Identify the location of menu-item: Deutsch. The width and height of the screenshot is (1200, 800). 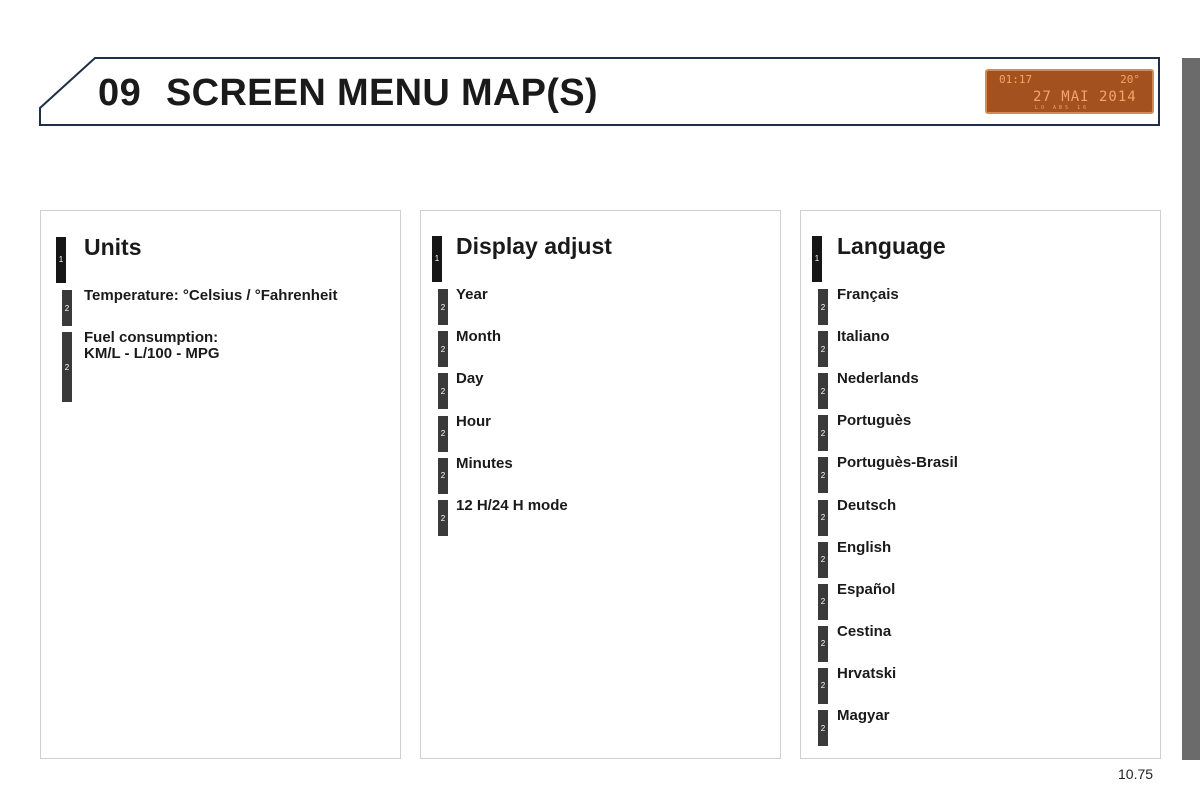
(867, 505).